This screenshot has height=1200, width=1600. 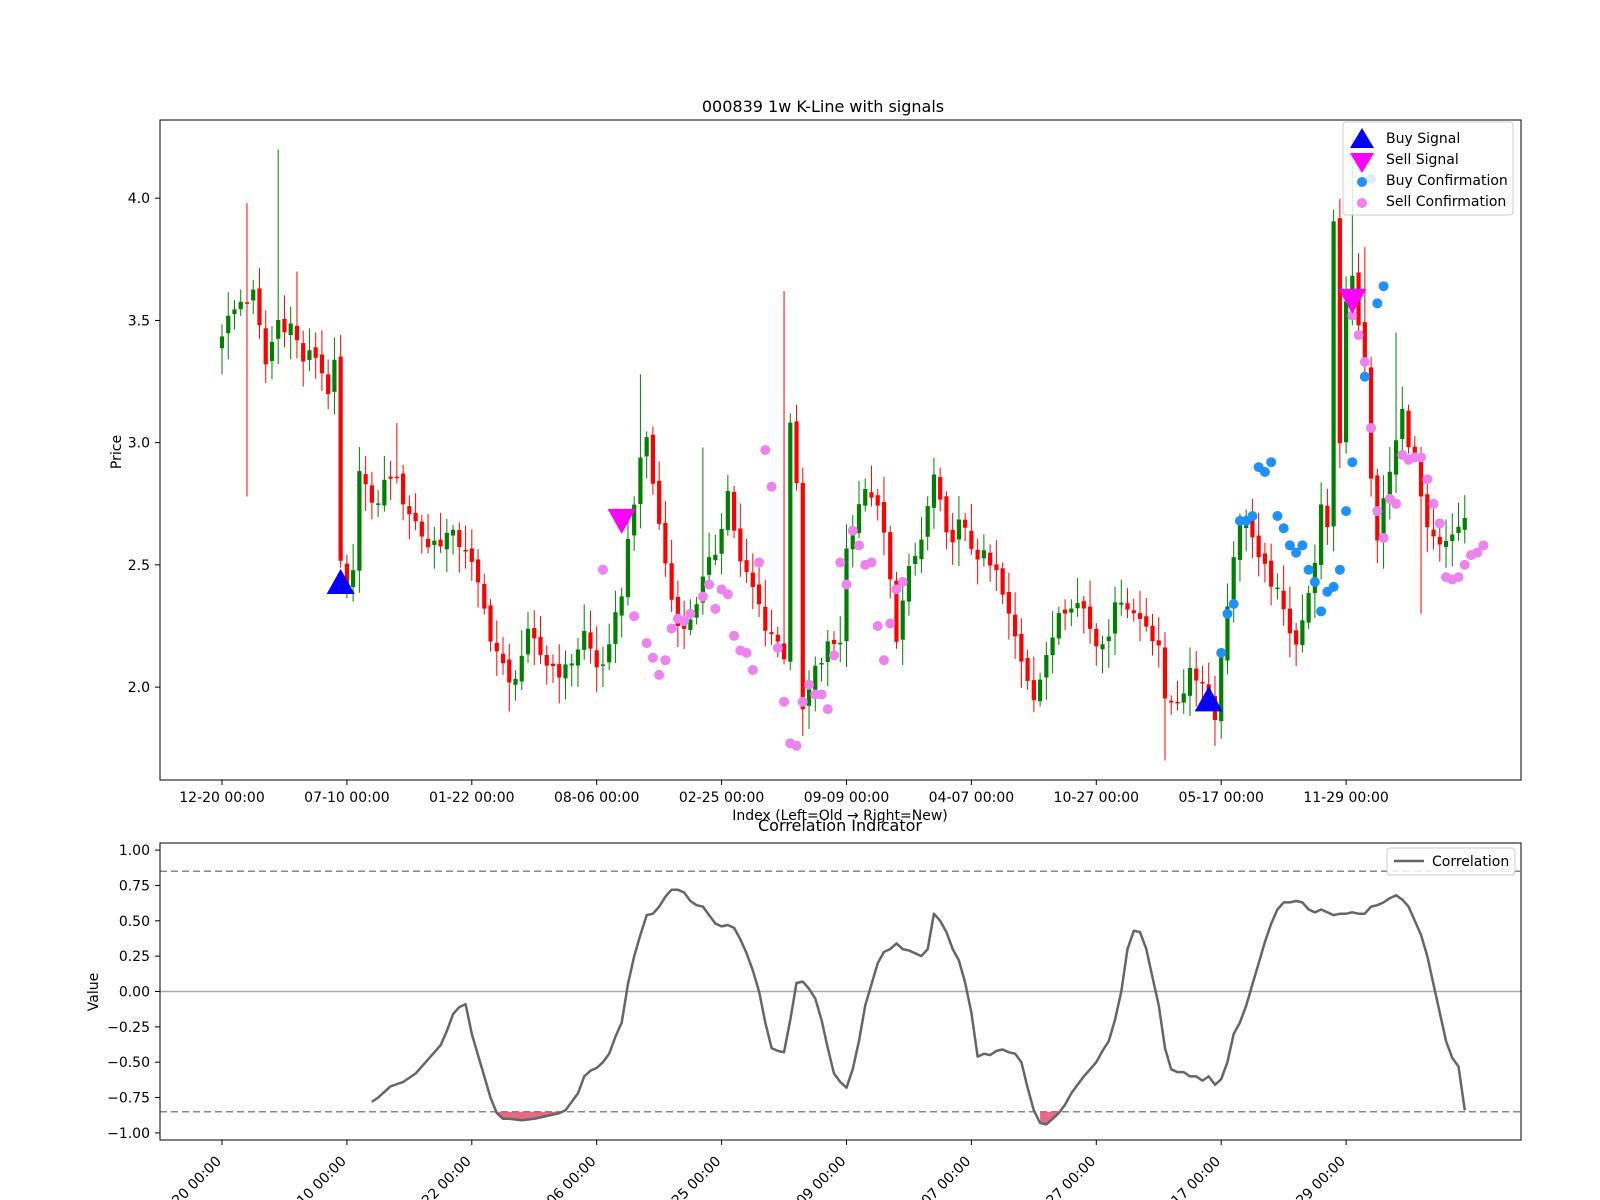 What do you see at coordinates (1470, 862) in the screenshot?
I see `legend-correlation: Correlation` at bounding box center [1470, 862].